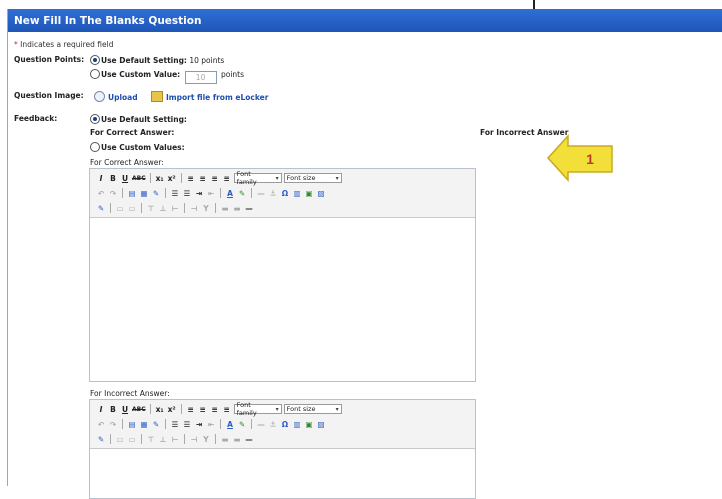 Image resolution: width=722 pixels, height=499 pixels. What do you see at coordinates (49, 59) in the screenshot?
I see `question-points-label: Question Points:` at bounding box center [49, 59].